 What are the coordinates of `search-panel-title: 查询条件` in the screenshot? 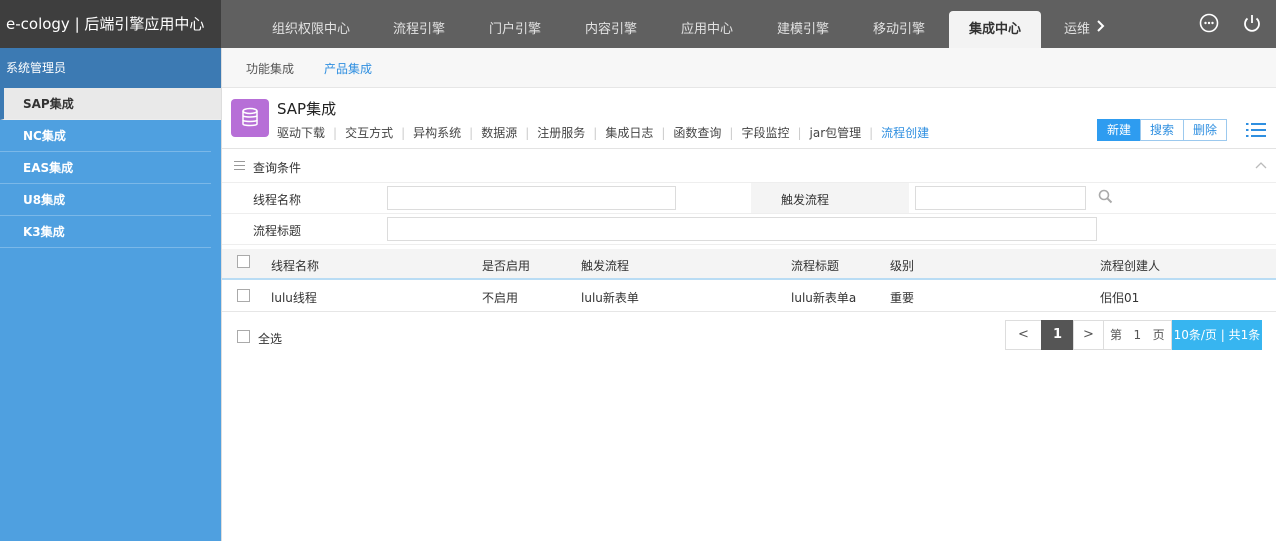 It's located at (277, 168).